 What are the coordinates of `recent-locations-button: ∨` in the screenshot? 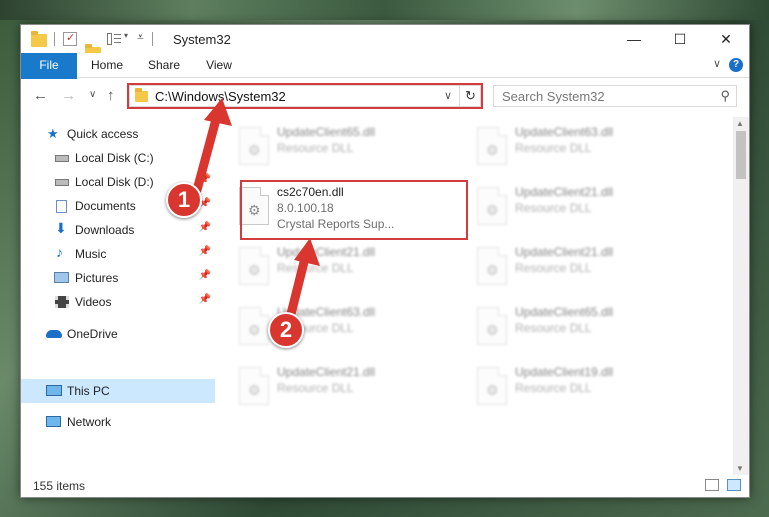 It's located at (92, 94).